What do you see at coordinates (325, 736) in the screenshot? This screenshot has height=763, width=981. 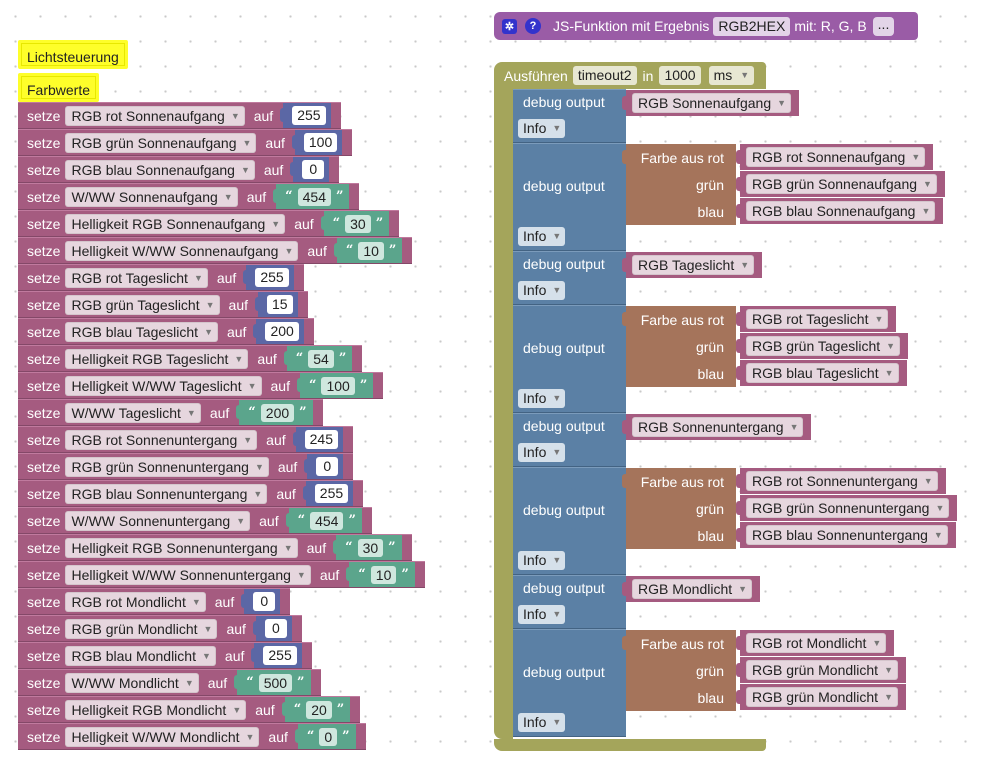 I see `text-block: “ 0 ”` at bounding box center [325, 736].